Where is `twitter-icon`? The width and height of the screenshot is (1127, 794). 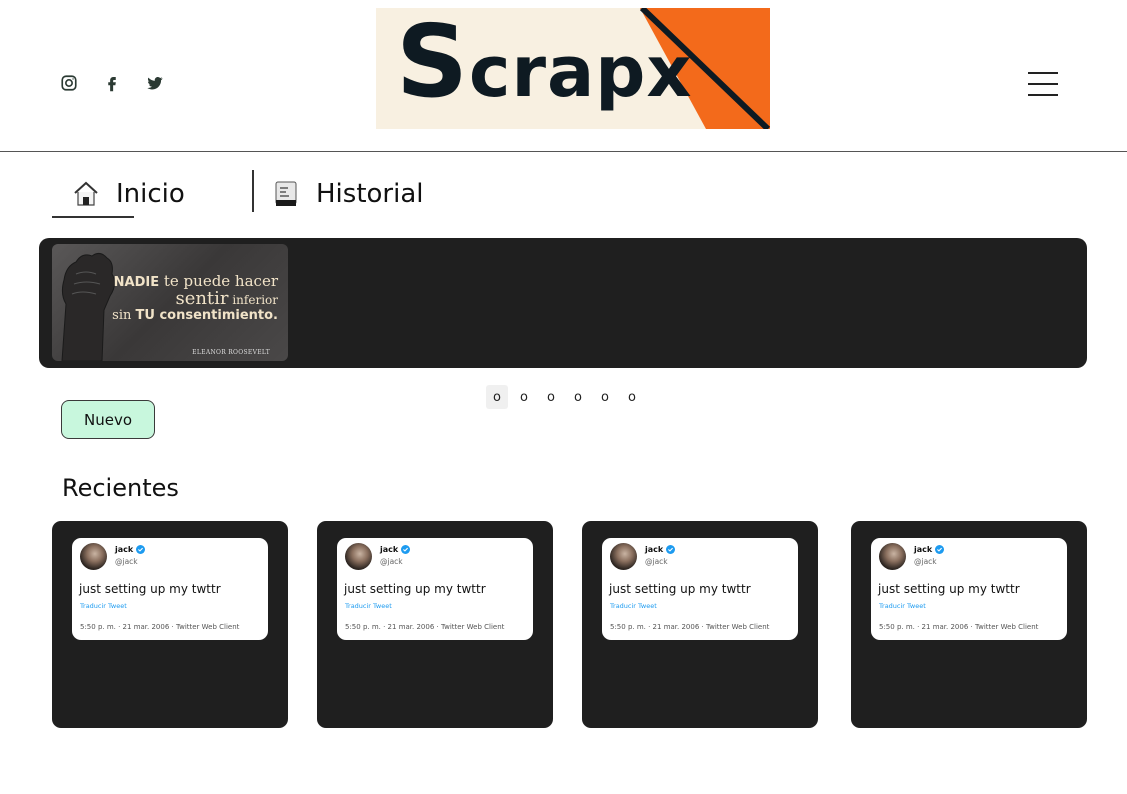
twitter-icon is located at coordinates (155, 83).